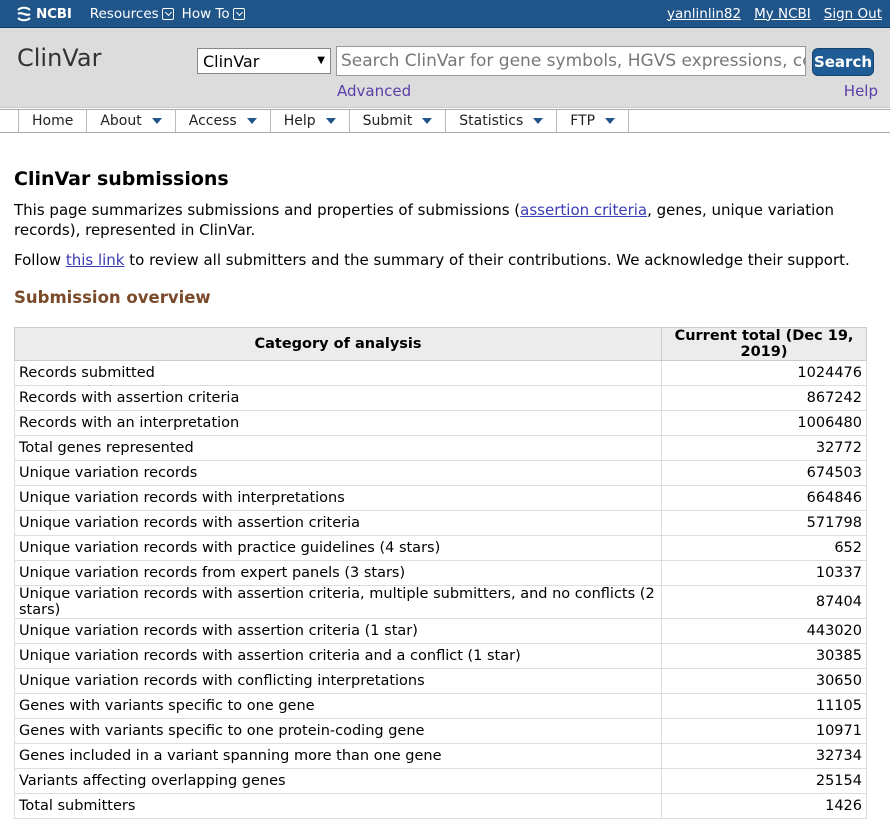 The image size is (890, 821). Describe the element at coordinates (764, 373) in the screenshot. I see `total-cell: 1024476` at that location.